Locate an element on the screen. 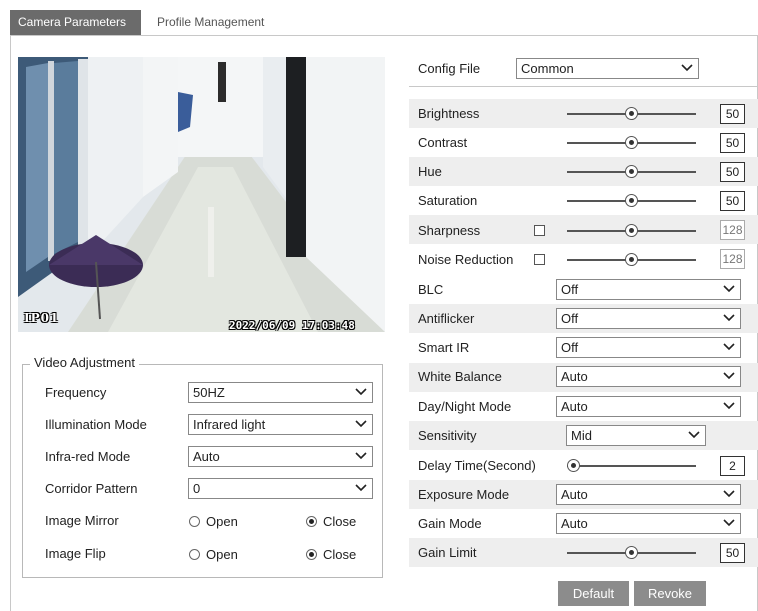 The image size is (758, 611). divider is located at coordinates (583, 86).